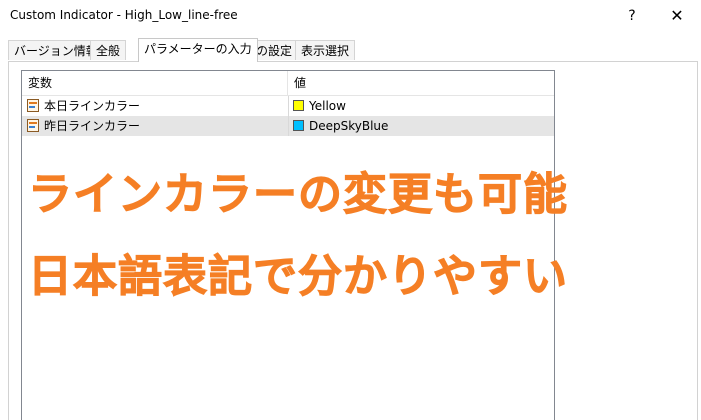 The image size is (701, 420). I want to click on table-row: 昨日ラインカラー DeepSkyBlue, so click(288, 126).